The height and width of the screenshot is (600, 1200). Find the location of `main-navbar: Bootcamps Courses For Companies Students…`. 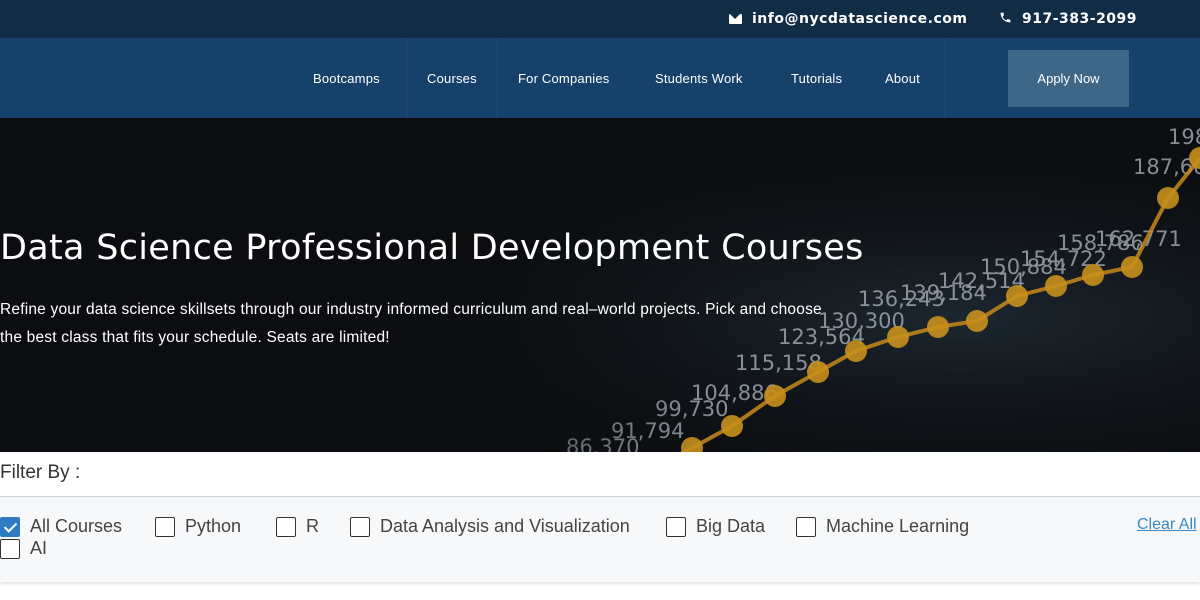

main-navbar: Bootcamps Courses For Companies Students… is located at coordinates (600, 78).